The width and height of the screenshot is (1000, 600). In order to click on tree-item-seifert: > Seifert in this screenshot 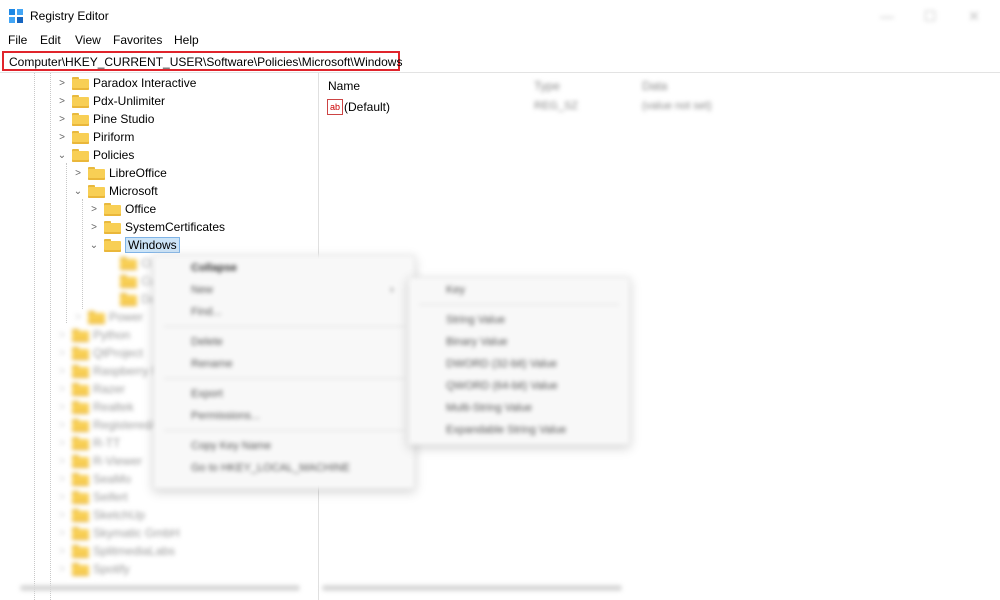, I will do `click(92, 497)`.